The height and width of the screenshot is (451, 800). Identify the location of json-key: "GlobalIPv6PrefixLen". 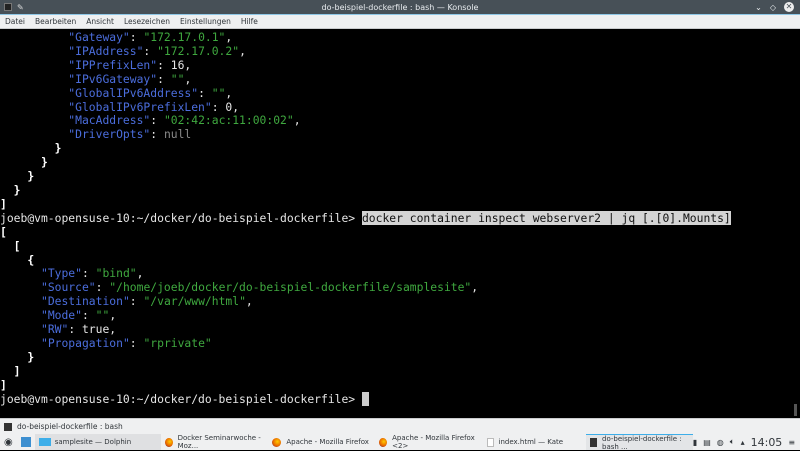
(140, 106).